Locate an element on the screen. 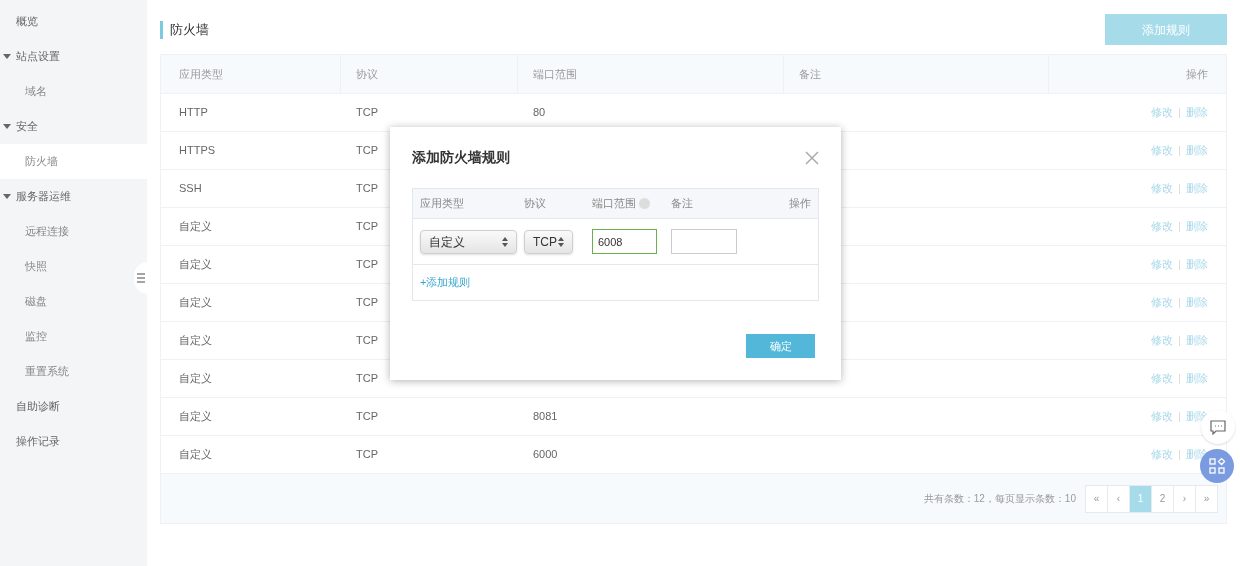  close-icon is located at coordinates (812, 157).